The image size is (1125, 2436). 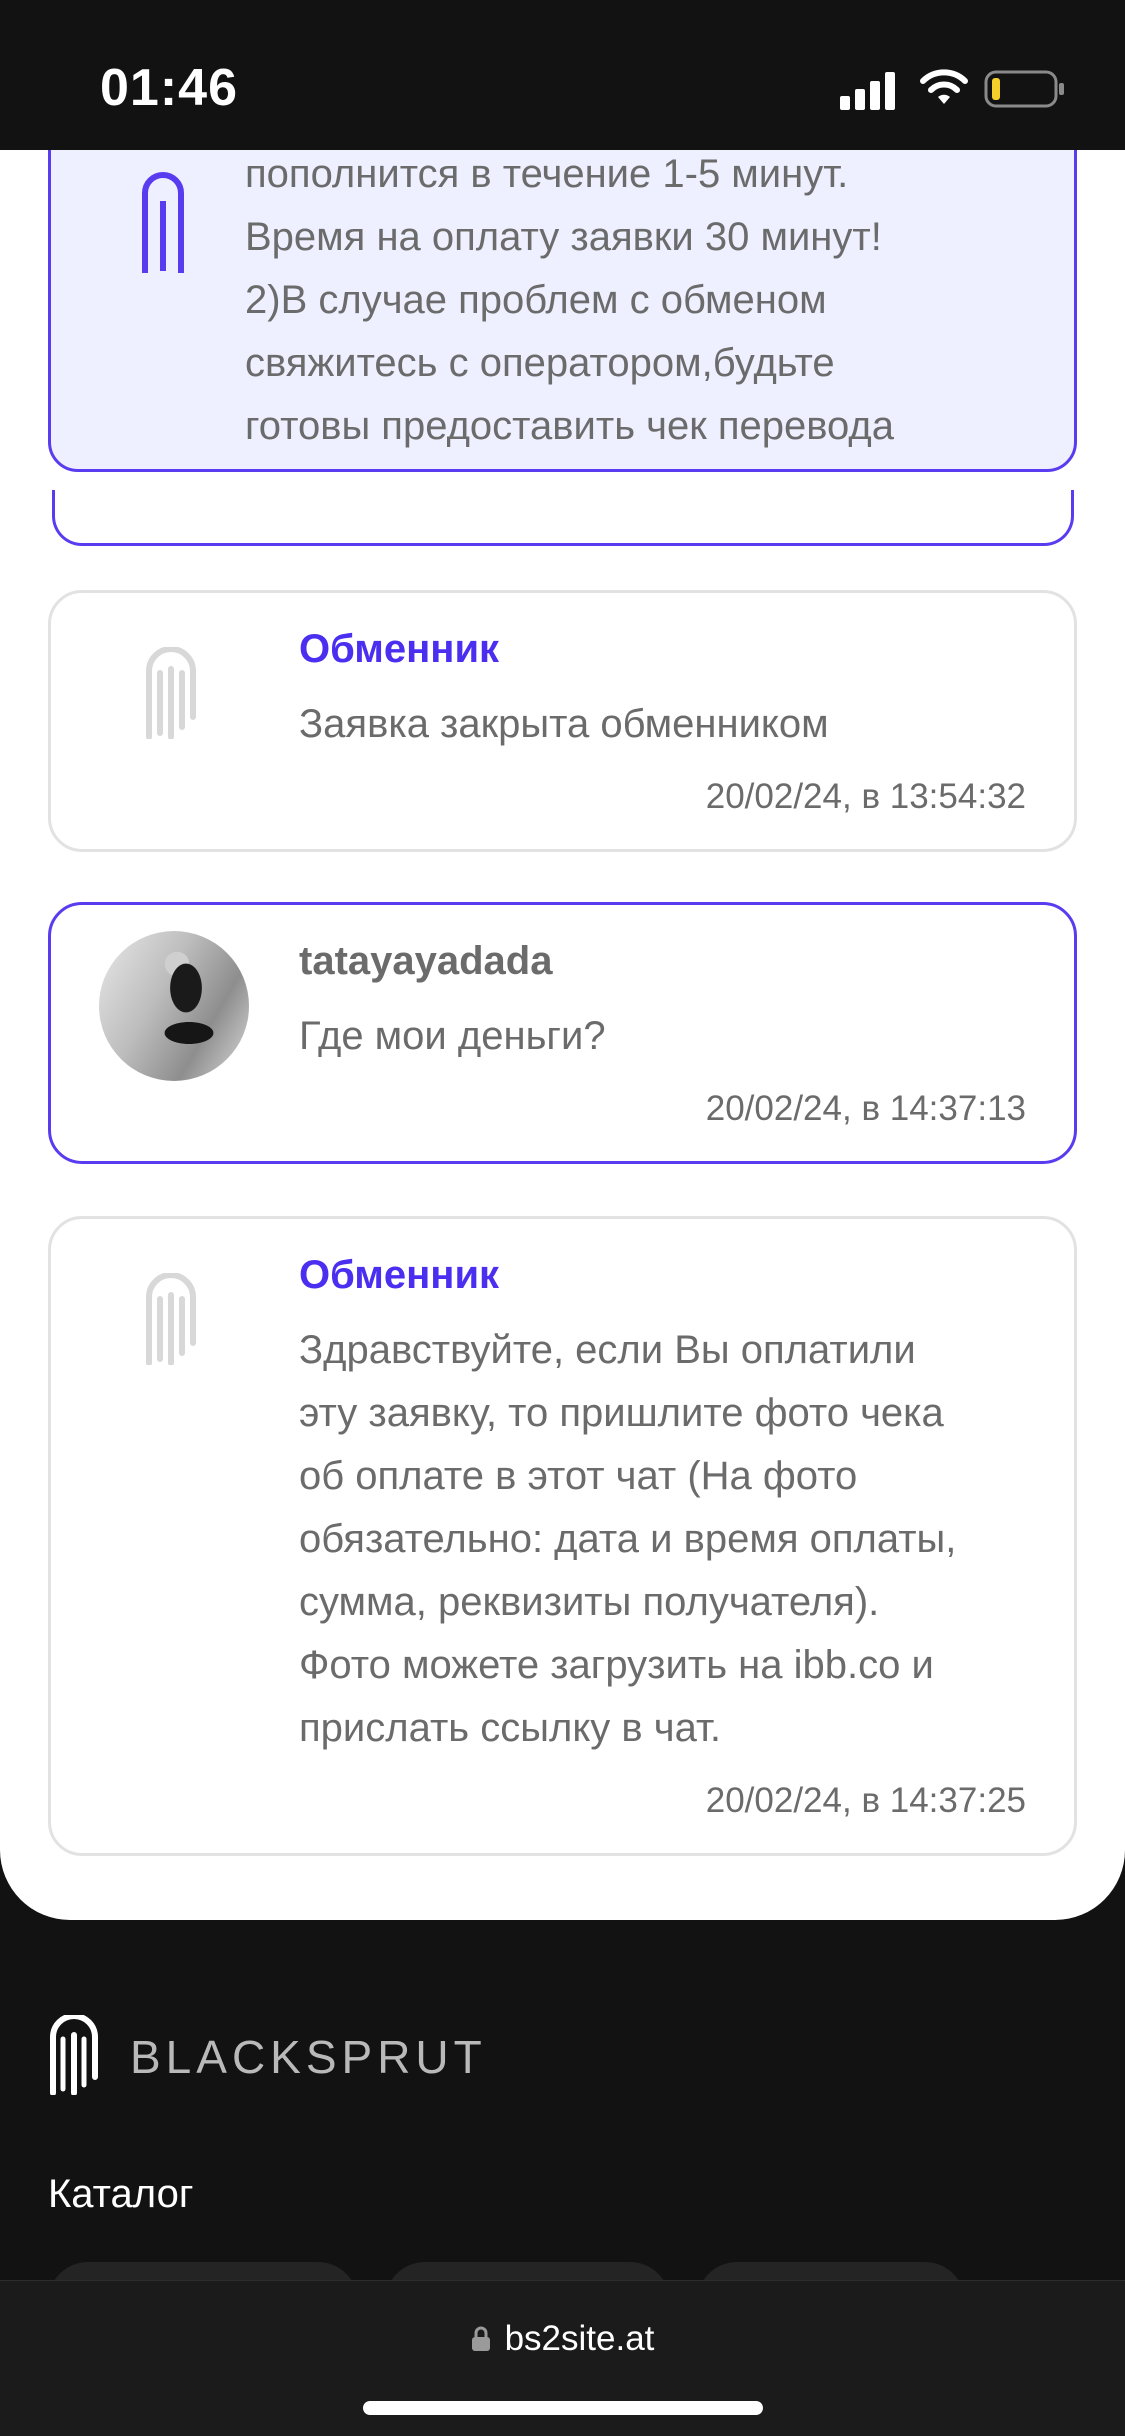 What do you see at coordinates (669, 1036) in the screenshot?
I see `message-body: Где мои деньги?` at bounding box center [669, 1036].